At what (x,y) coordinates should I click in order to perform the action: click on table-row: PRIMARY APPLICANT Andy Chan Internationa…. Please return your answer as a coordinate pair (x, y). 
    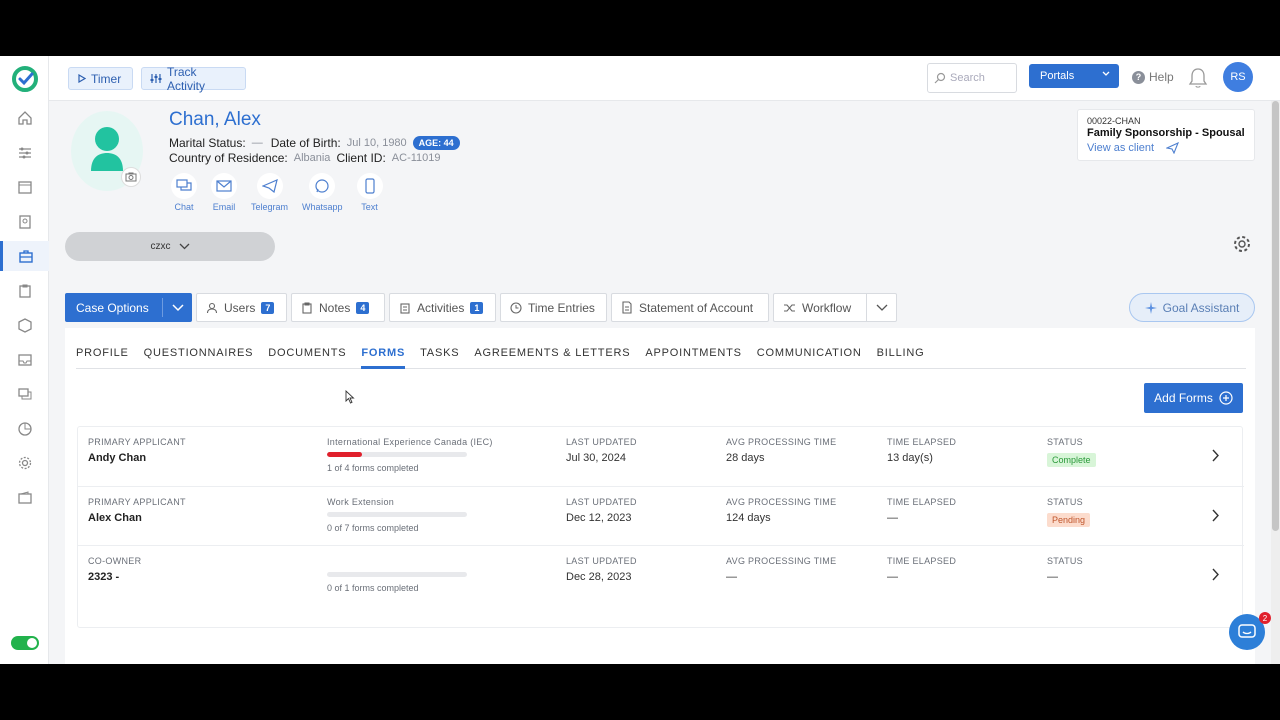
    Looking at the image, I should click on (661, 456).